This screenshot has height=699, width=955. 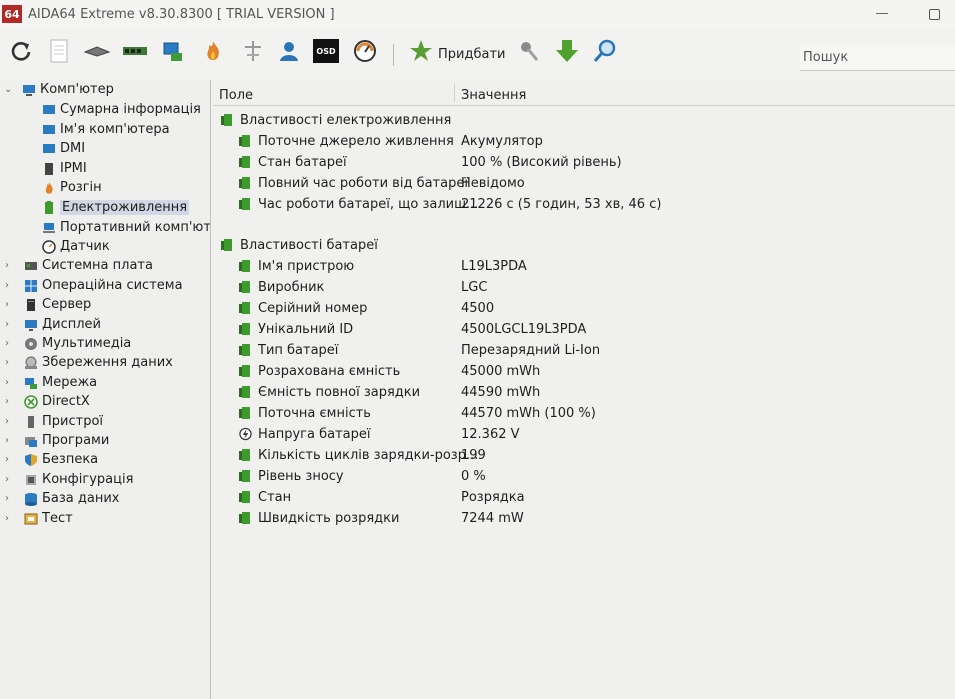 What do you see at coordinates (29, 90) in the screenshot?
I see `computer-icon` at bounding box center [29, 90].